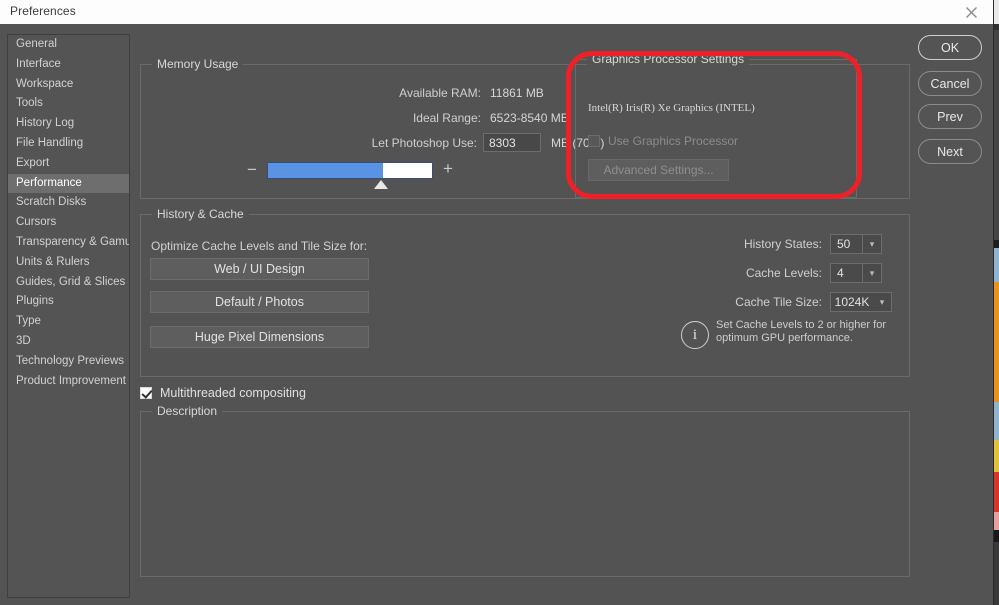 This screenshot has width=999, height=605. What do you see at coordinates (68, 164) in the screenshot?
I see `sidebar-item-export: Export` at bounding box center [68, 164].